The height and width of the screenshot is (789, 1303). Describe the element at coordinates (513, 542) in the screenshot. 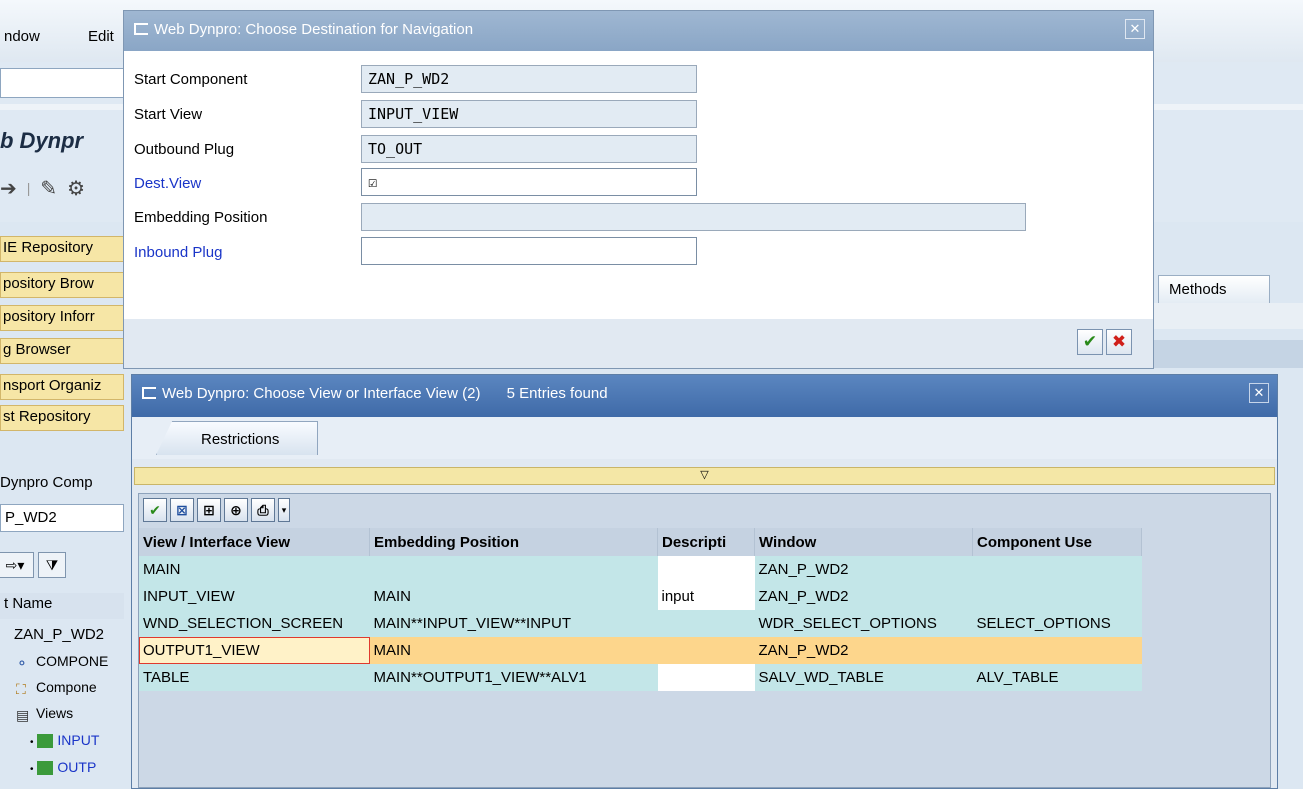

I see `column-header-embedding-position: Embedding Position` at that location.